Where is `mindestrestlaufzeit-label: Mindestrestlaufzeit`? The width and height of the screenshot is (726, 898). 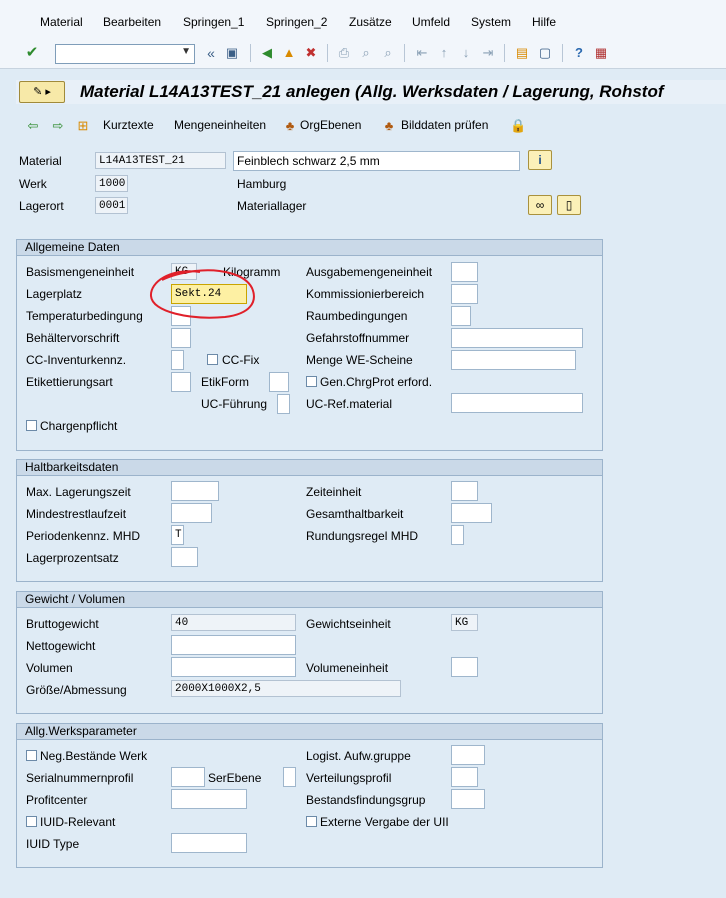
mindestrestlaufzeit-label: Mindestrestlaufzeit is located at coordinates (76, 514).